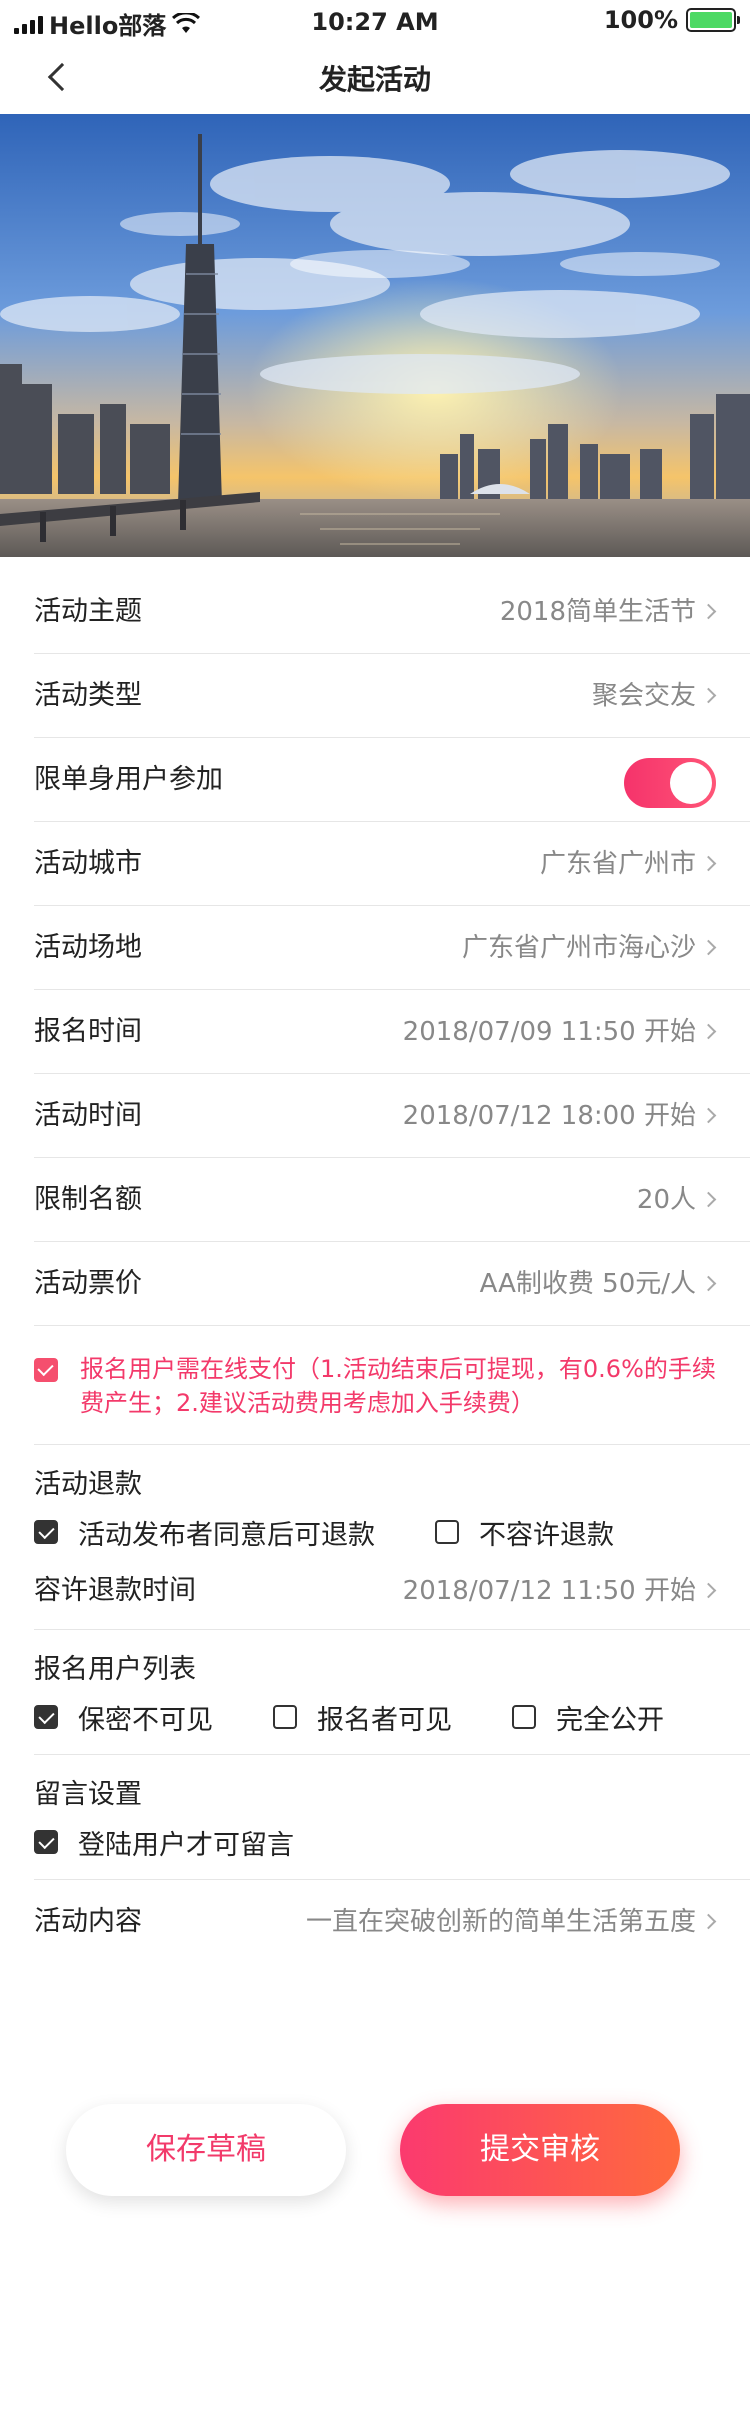 Image resolution: width=750 pixels, height=2434 pixels. I want to click on option-label: 登陆用户才可留言, so click(186, 1845).